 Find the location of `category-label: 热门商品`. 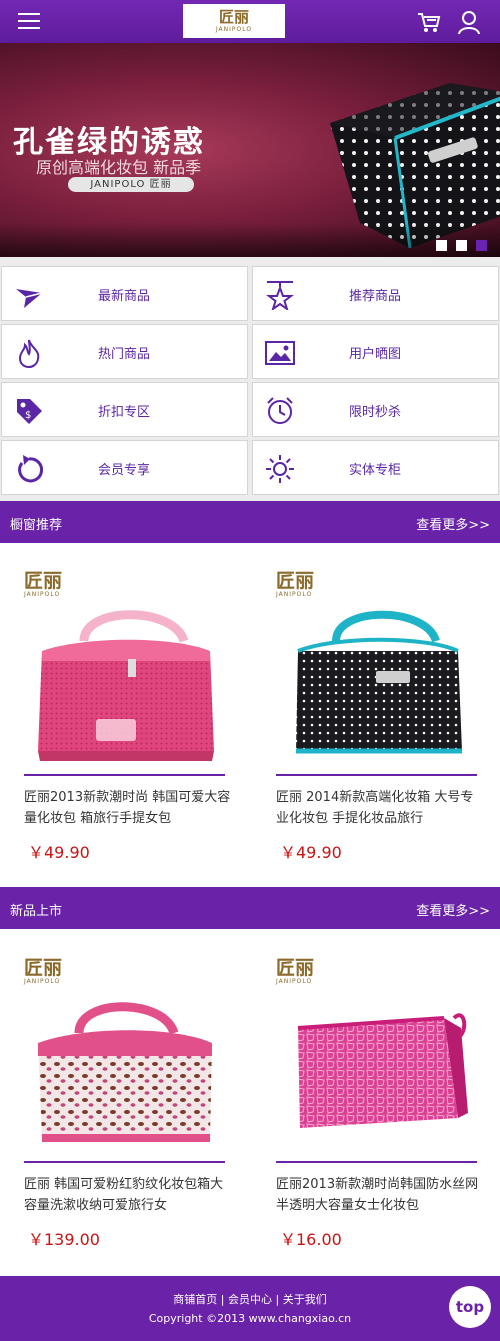

category-label: 热门商品 is located at coordinates (124, 354).